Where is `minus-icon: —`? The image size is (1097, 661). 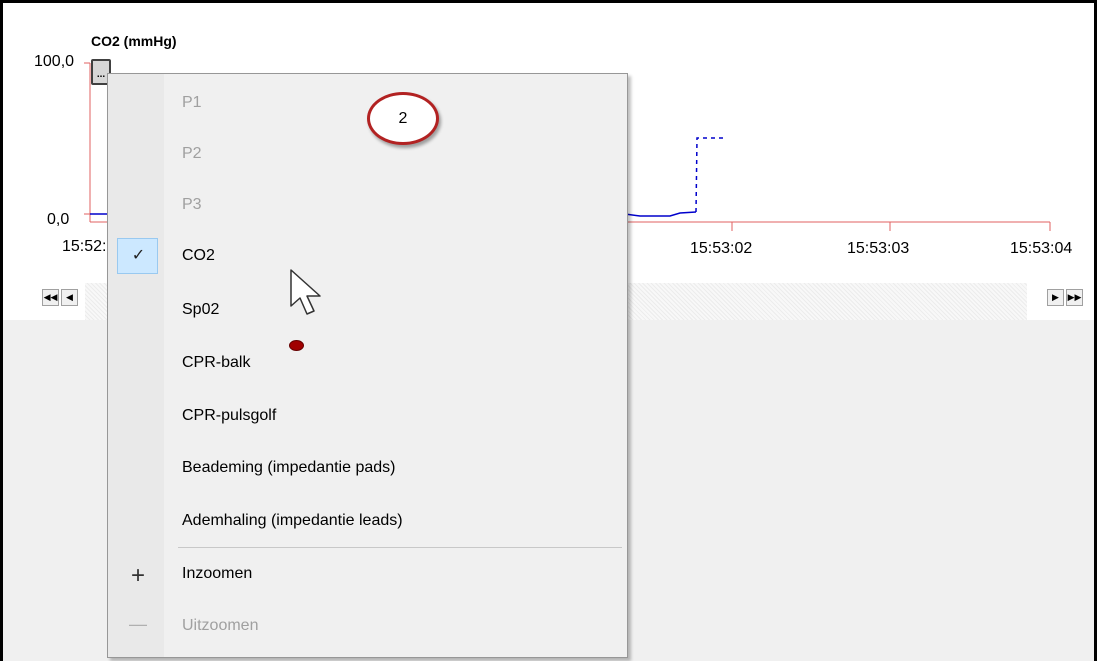
minus-icon: — is located at coordinates (138, 624).